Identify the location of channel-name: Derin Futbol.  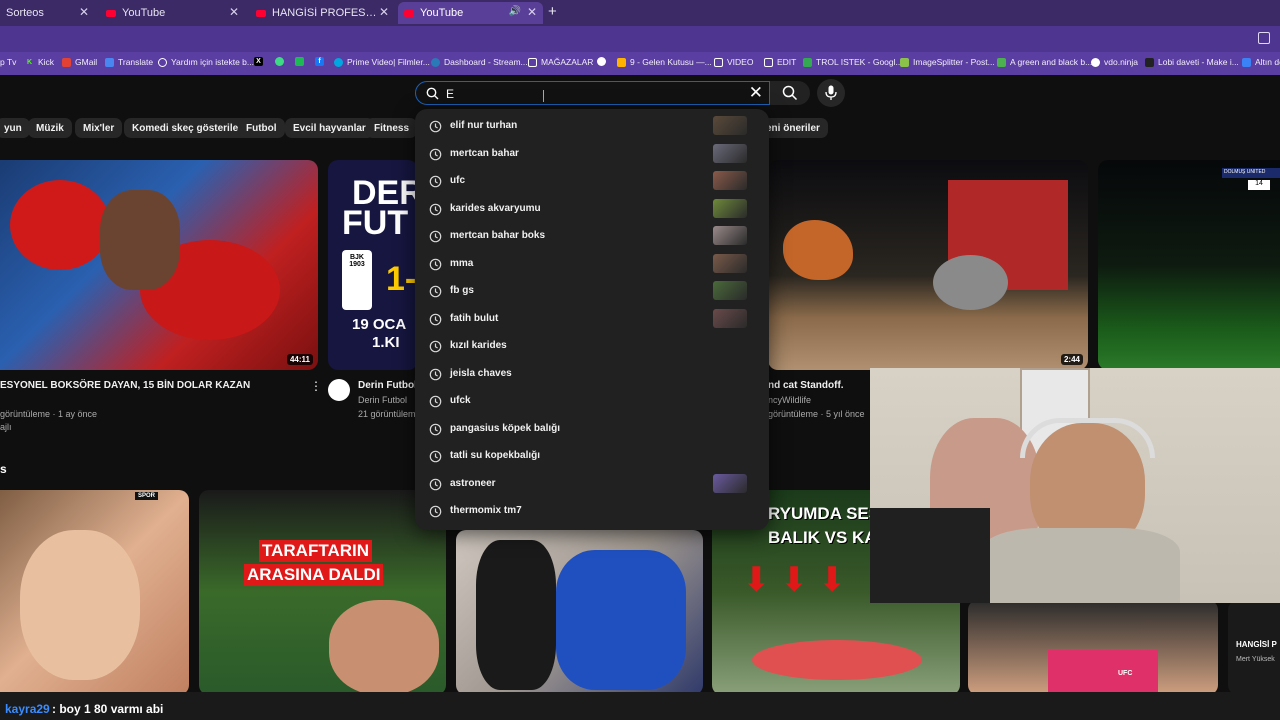
(382, 400).